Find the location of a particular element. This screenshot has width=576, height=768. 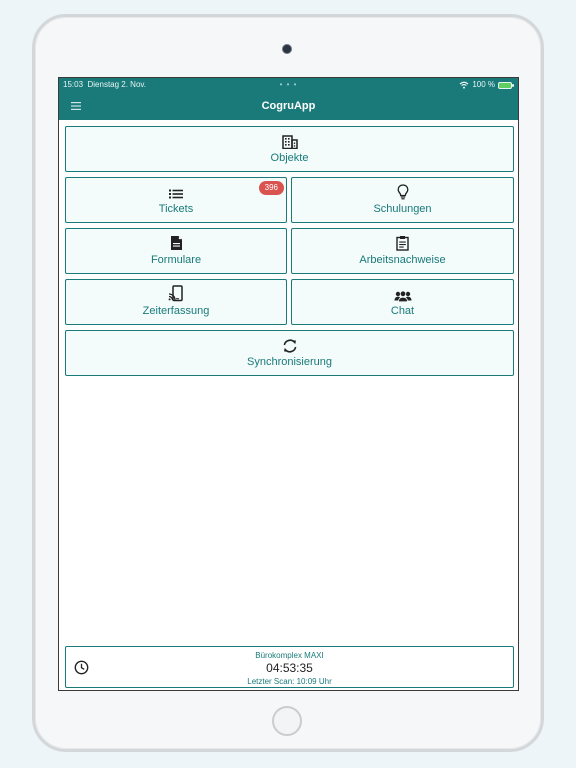

location-name: Bürokomplex MAXI is located at coordinates (289, 655).